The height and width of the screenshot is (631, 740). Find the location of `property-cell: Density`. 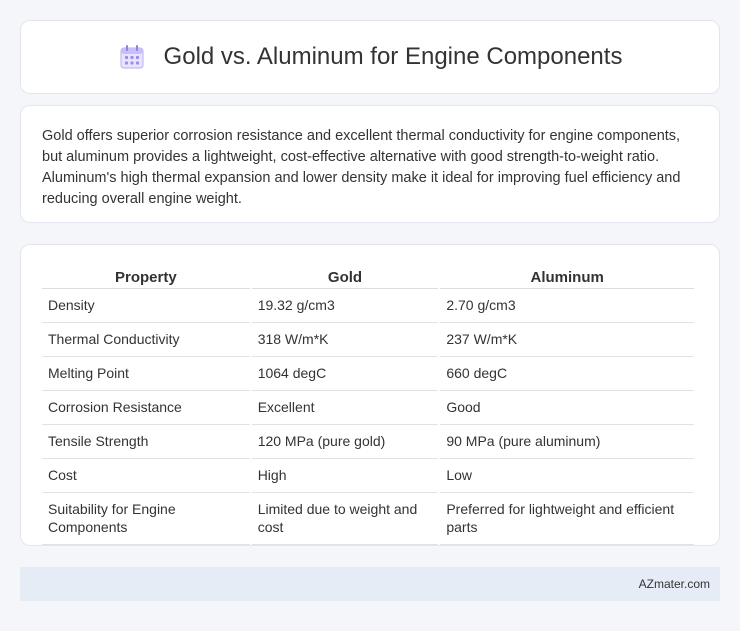

property-cell: Density is located at coordinates (146, 306).